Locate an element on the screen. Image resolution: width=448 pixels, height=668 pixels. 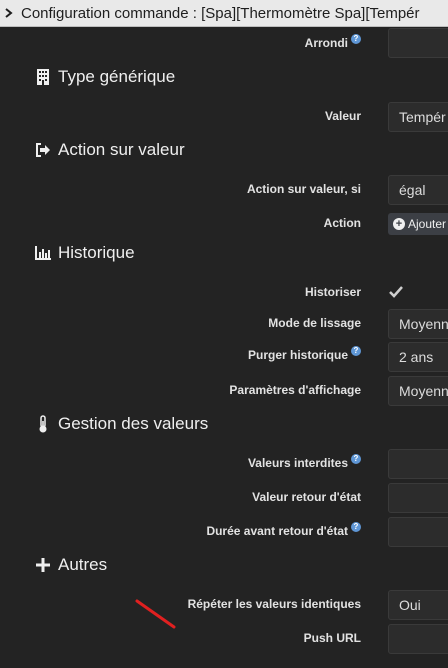
add-action-button-label: Ajouter is located at coordinates (427, 224).